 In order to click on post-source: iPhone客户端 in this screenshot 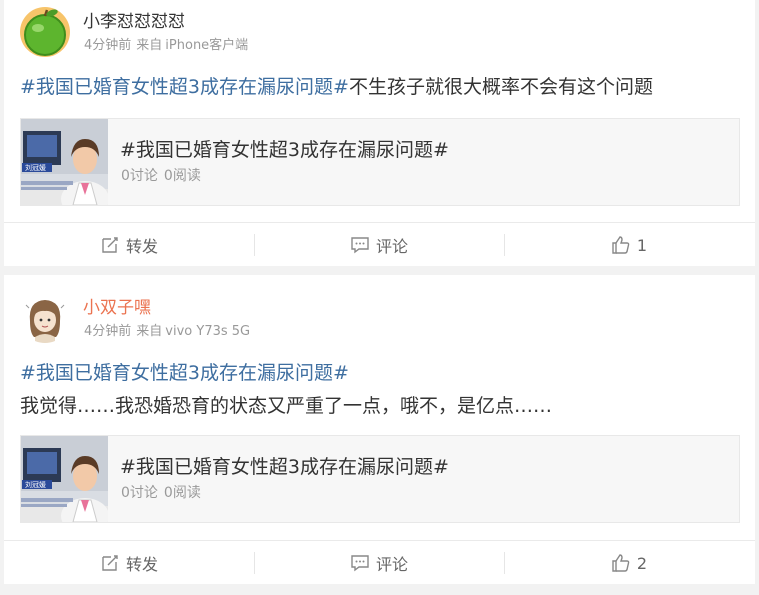, I will do `click(206, 45)`.